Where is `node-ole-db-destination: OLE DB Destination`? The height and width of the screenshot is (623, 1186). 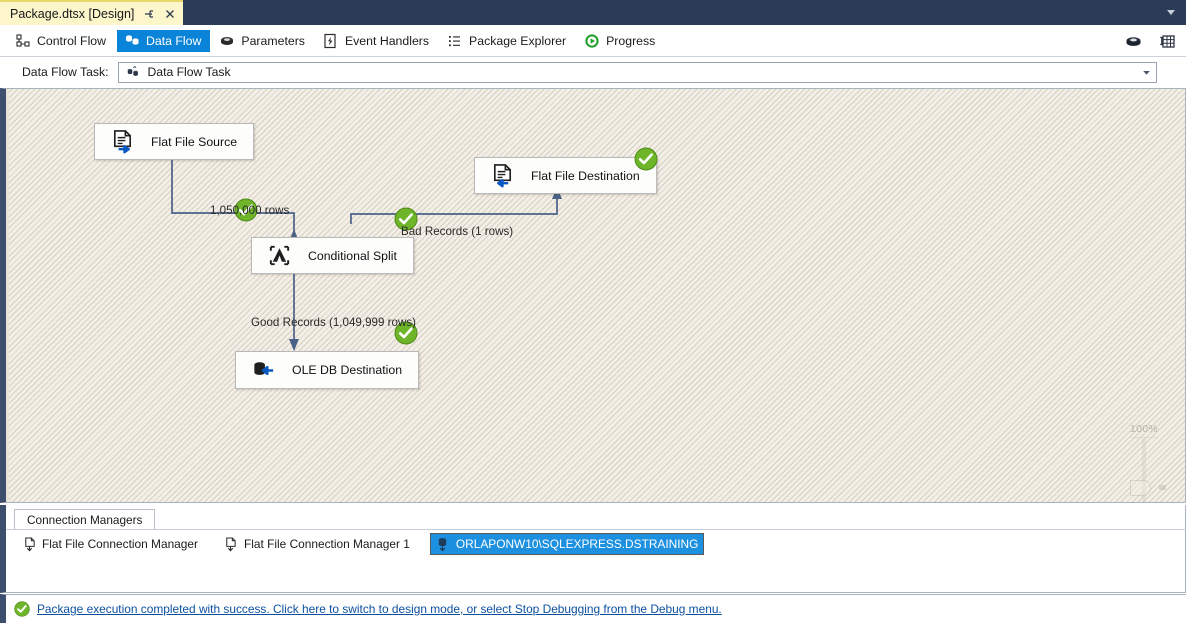 node-ole-db-destination: OLE DB Destination is located at coordinates (327, 370).